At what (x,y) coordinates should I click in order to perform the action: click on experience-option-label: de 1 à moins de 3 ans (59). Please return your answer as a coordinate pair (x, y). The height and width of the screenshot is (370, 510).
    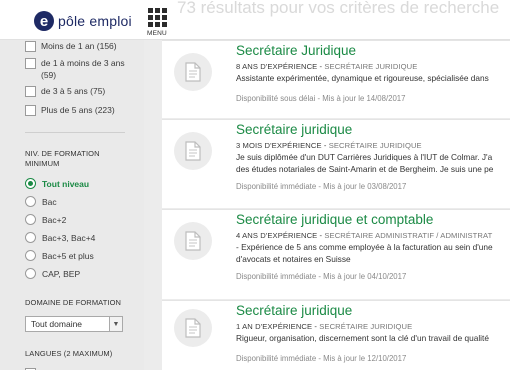
    Looking at the image, I should click on (83, 69).